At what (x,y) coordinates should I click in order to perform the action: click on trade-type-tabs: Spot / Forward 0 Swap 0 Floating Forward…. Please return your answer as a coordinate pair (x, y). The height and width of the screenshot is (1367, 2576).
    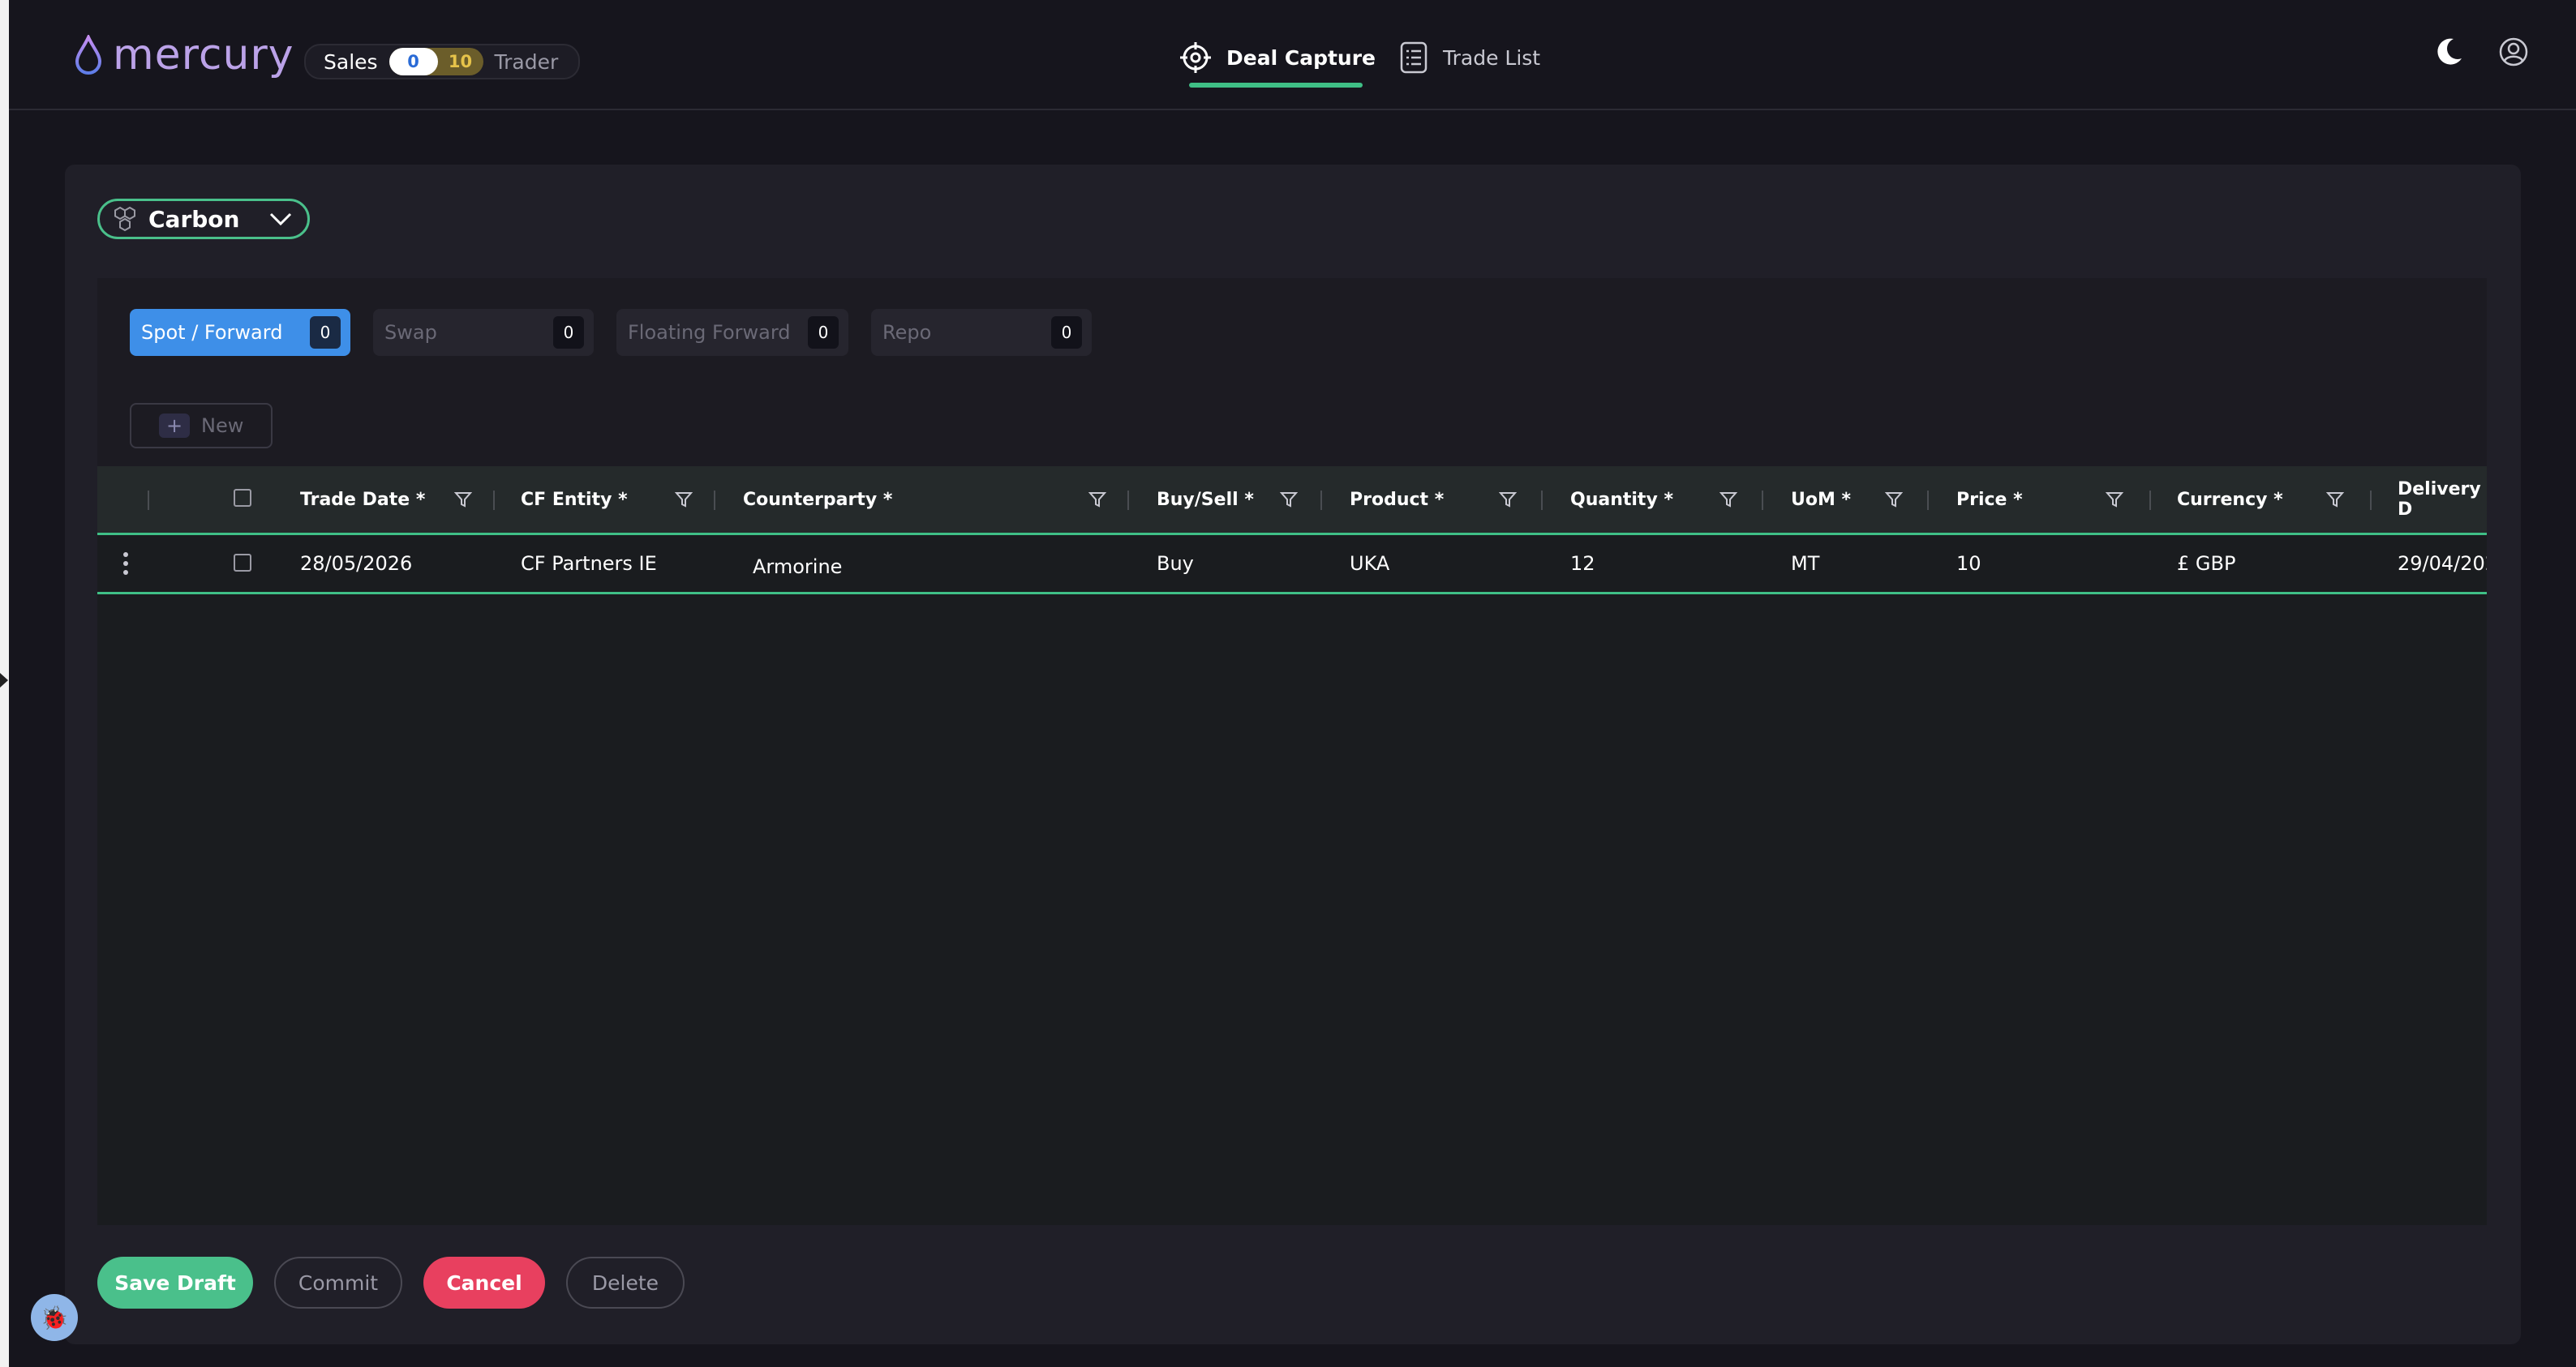
    Looking at the image, I should click on (622, 332).